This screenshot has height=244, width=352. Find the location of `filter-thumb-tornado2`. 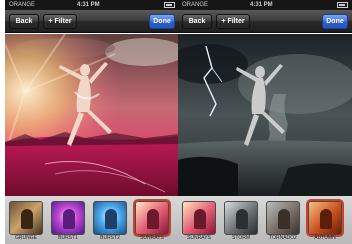

filter-thumb-tornado2 is located at coordinates (283, 218).